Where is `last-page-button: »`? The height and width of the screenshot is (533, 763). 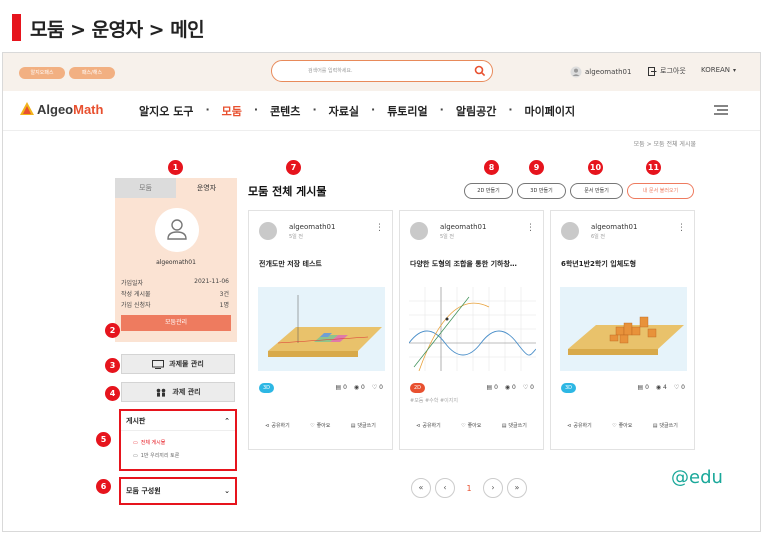
last-page-button: » is located at coordinates (517, 488).